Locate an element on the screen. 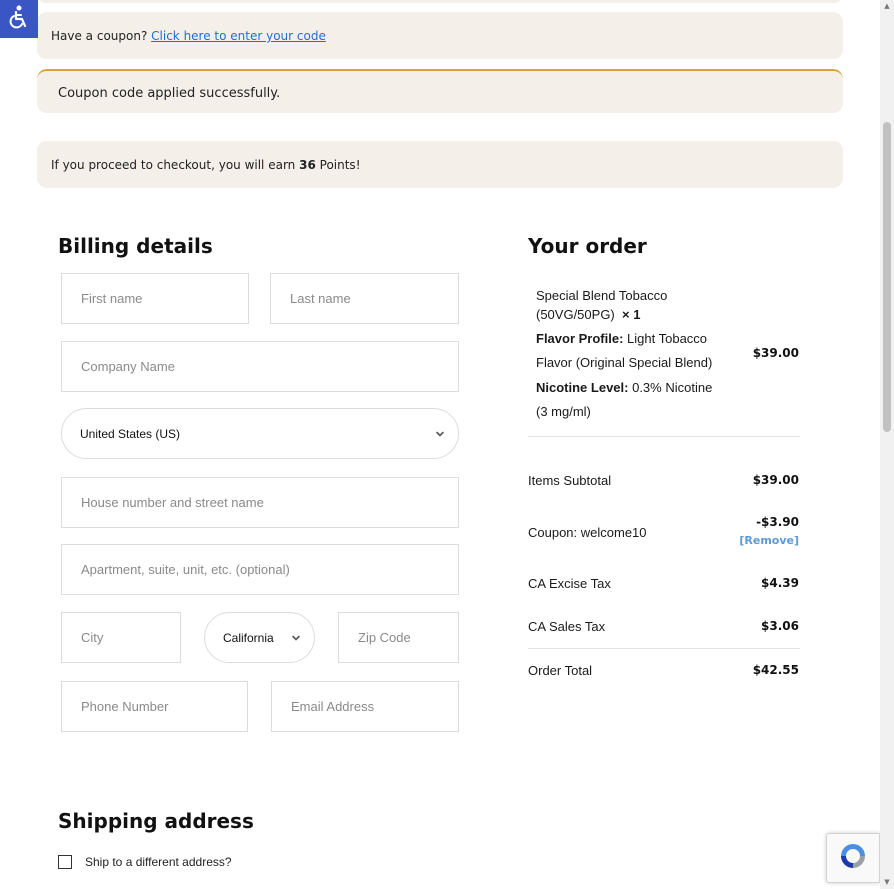 Image resolution: width=894 pixels, height=889 pixels. recaptcha-badge is located at coordinates (853, 858).